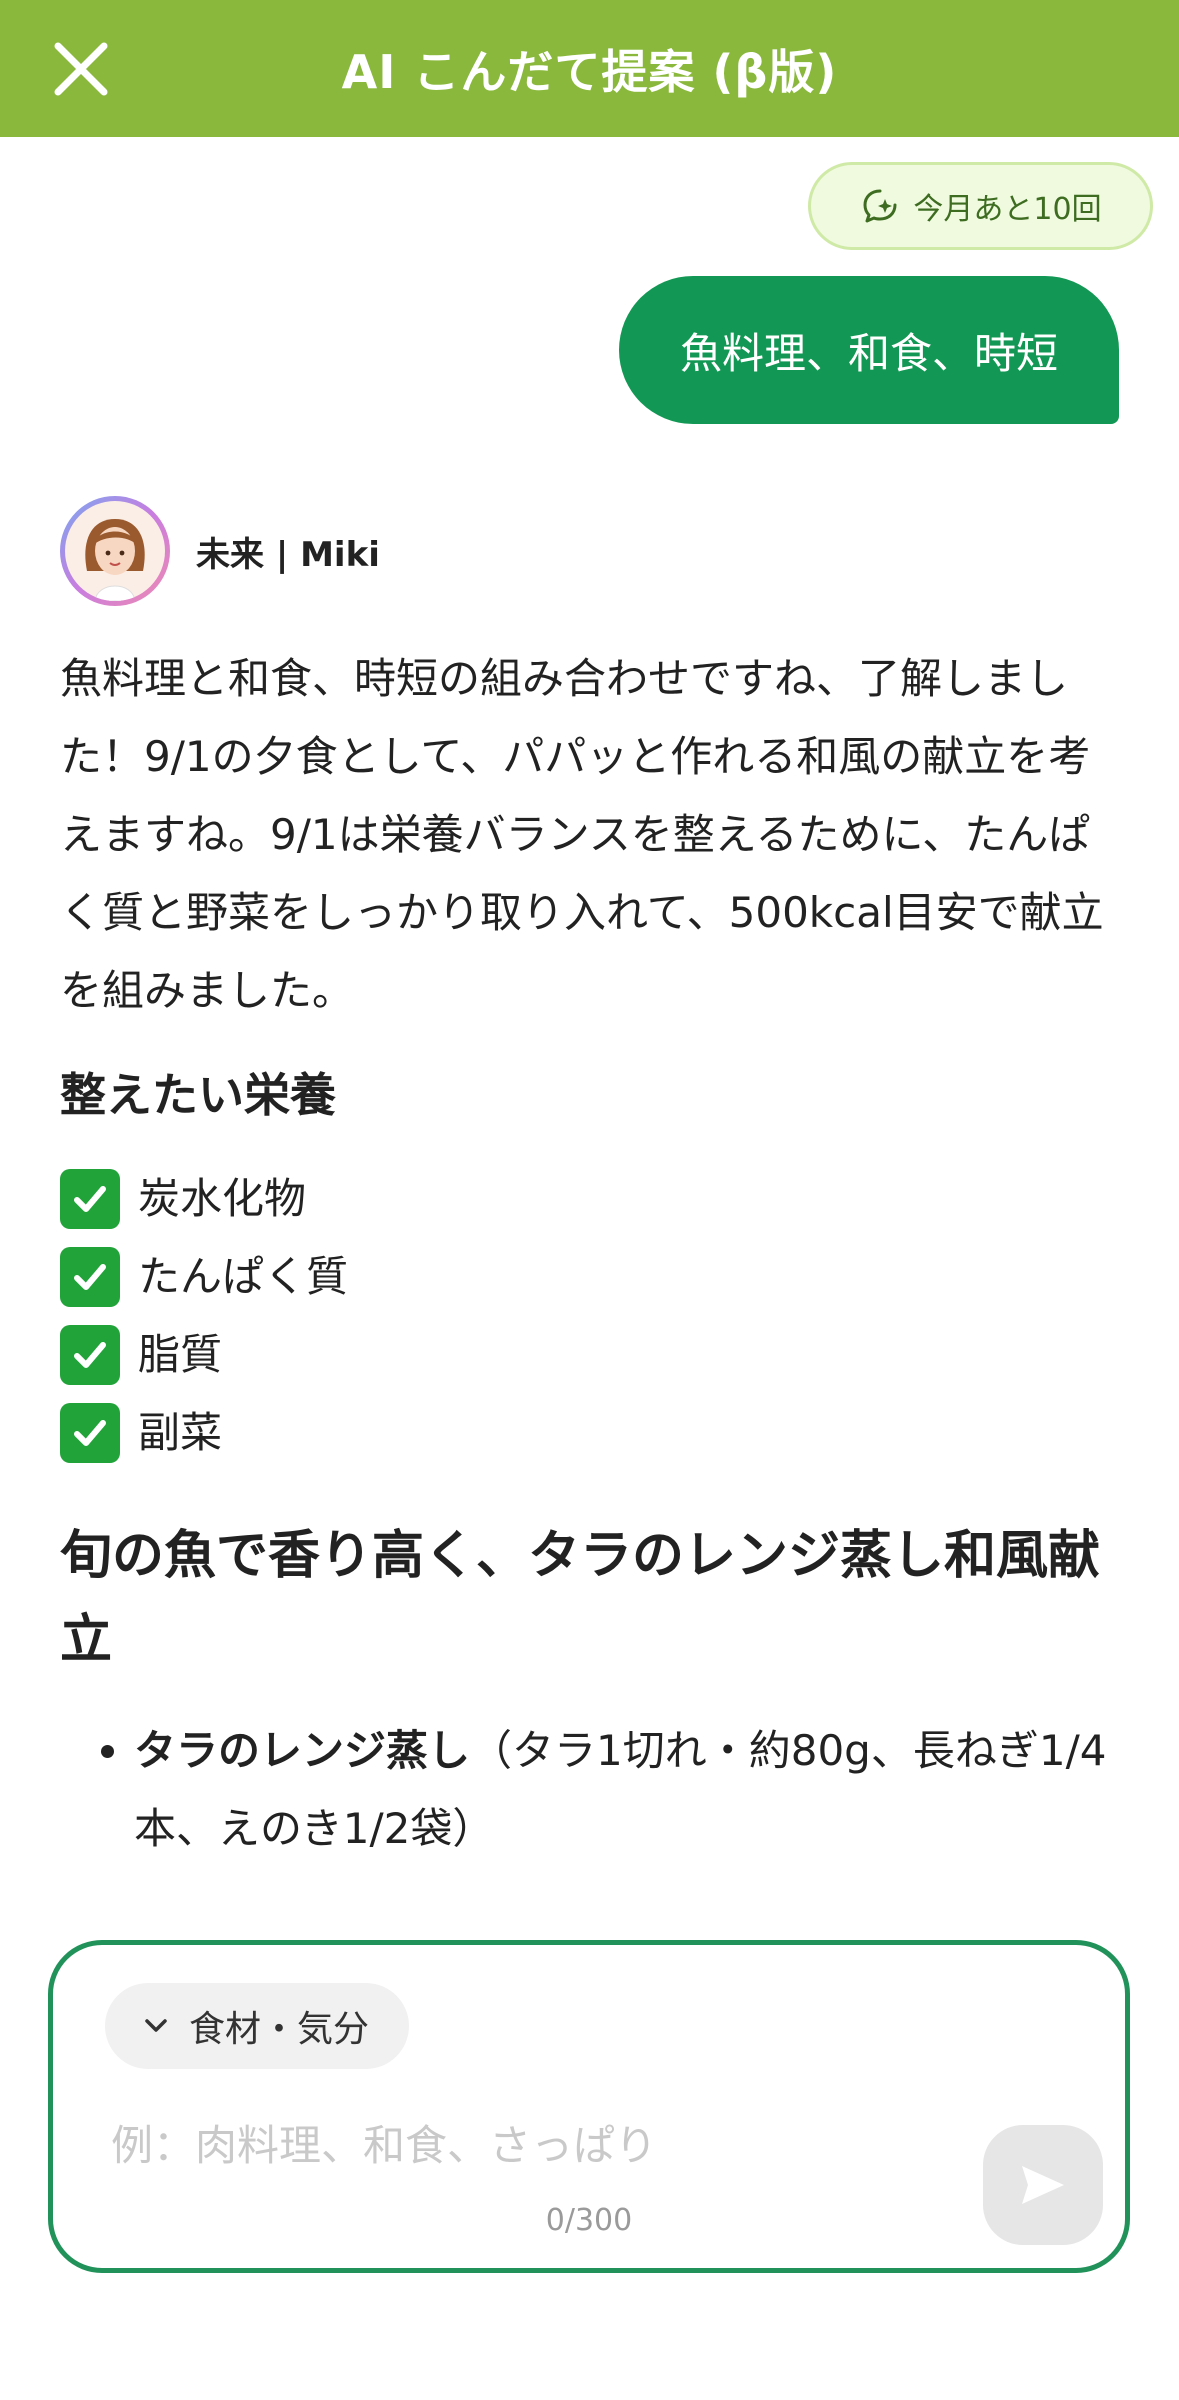 The image size is (1179, 2400). What do you see at coordinates (243, 1276) in the screenshot?
I see `nutrition-item-label: たんぱく質` at bounding box center [243, 1276].